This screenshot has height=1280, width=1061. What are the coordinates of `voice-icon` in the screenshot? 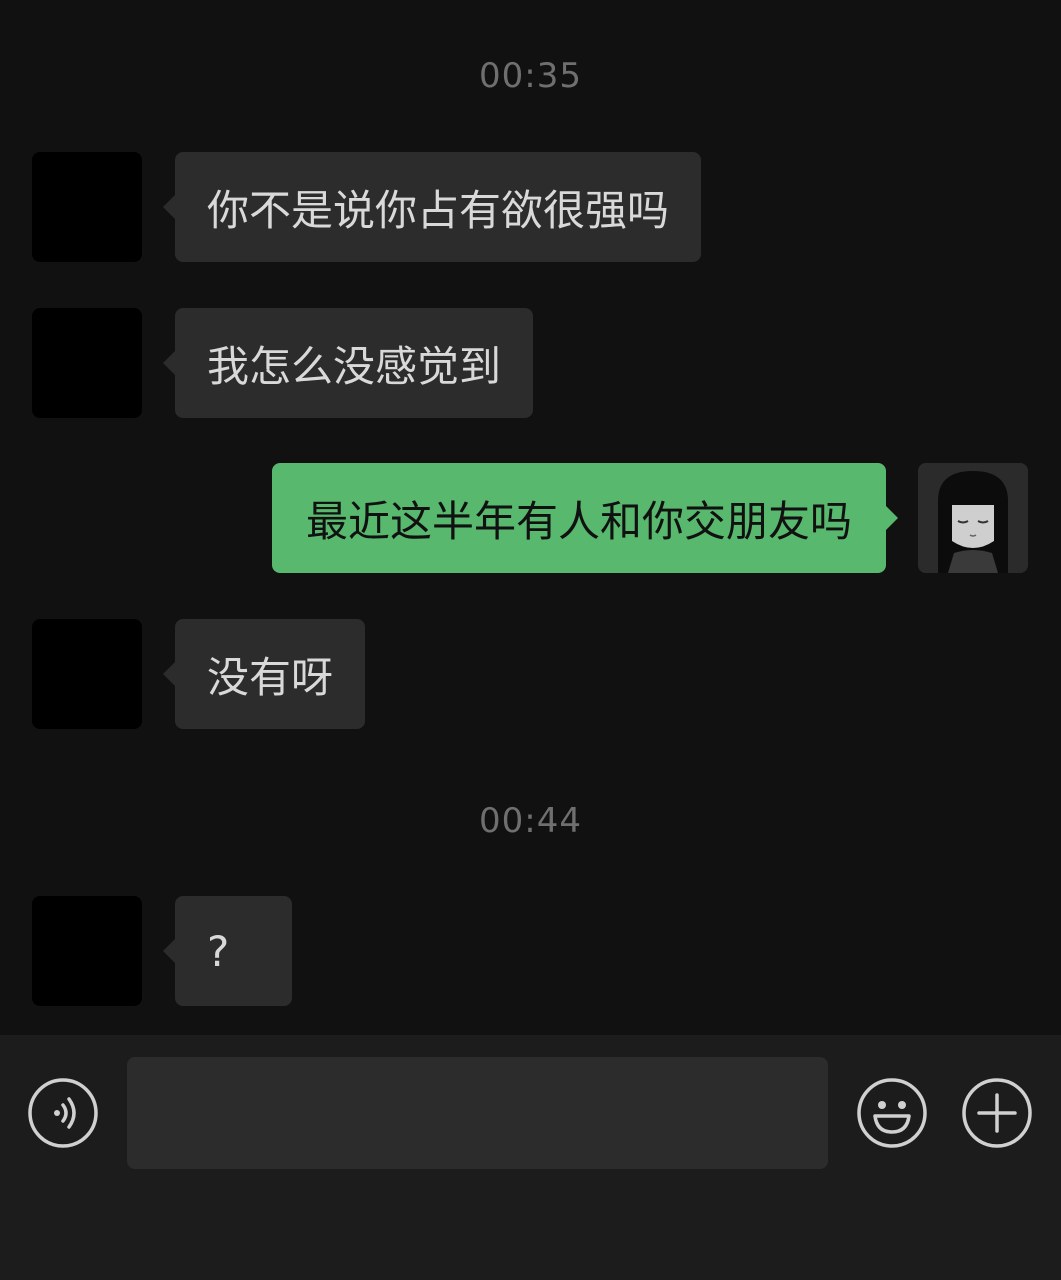 It's located at (63, 1113).